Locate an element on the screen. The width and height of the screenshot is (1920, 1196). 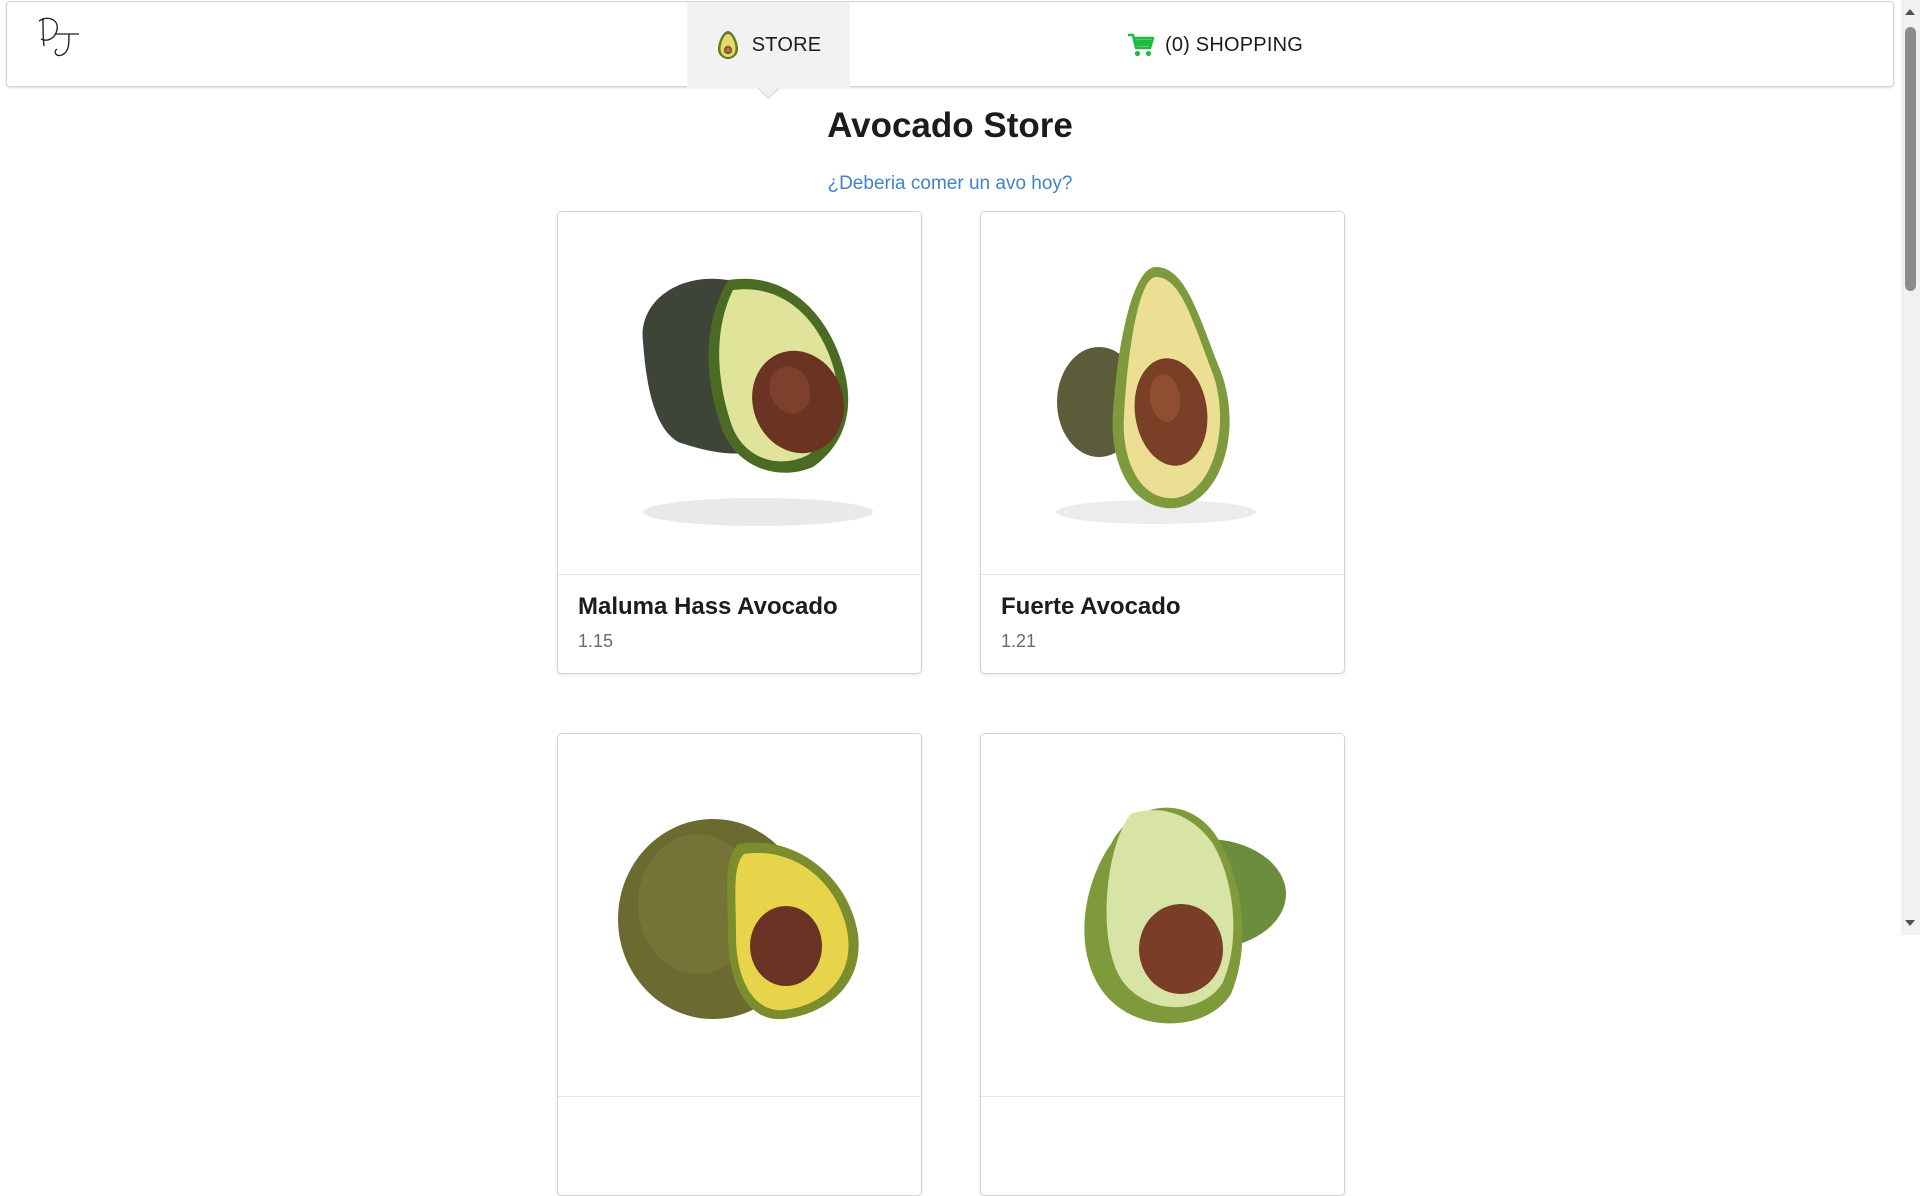
nav-shopping-cart: (0) SHOPPING is located at coordinates (1215, 45).